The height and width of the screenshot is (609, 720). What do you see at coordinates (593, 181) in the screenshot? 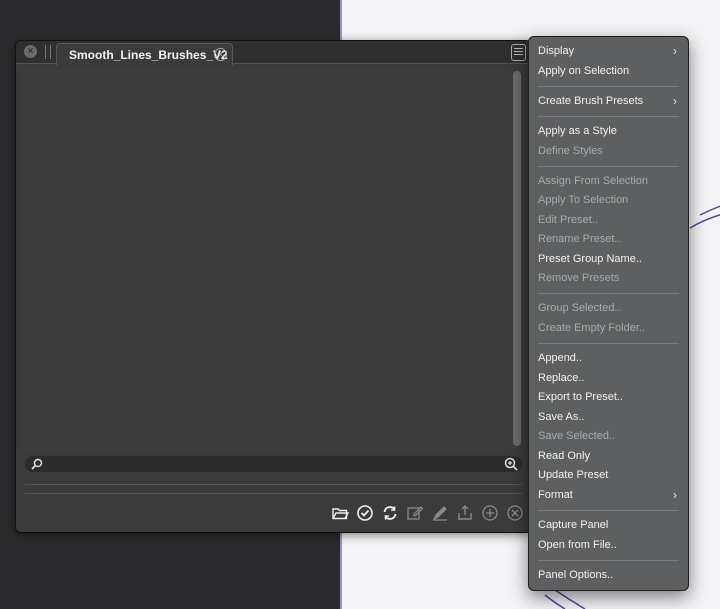
I see `menu-item-assign-from-selection: Assign From Selection` at bounding box center [593, 181].